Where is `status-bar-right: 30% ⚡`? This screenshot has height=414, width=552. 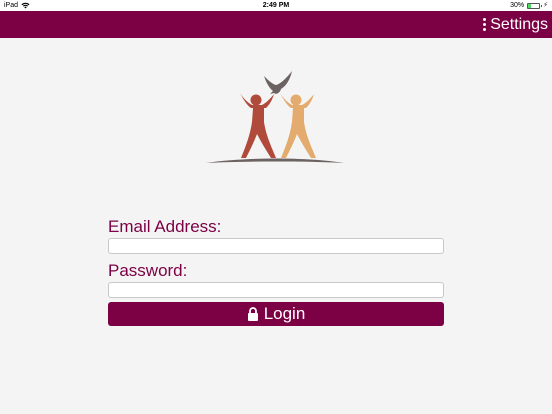 status-bar-right: 30% ⚡ is located at coordinates (529, 5).